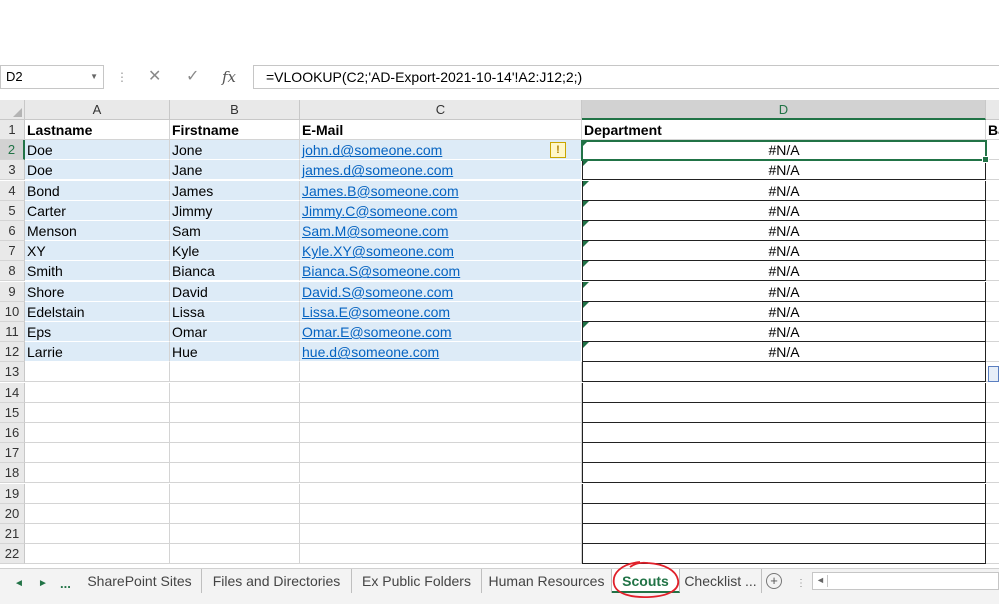 The image size is (999, 604). I want to click on cell-firstname: Omar, so click(235, 332).